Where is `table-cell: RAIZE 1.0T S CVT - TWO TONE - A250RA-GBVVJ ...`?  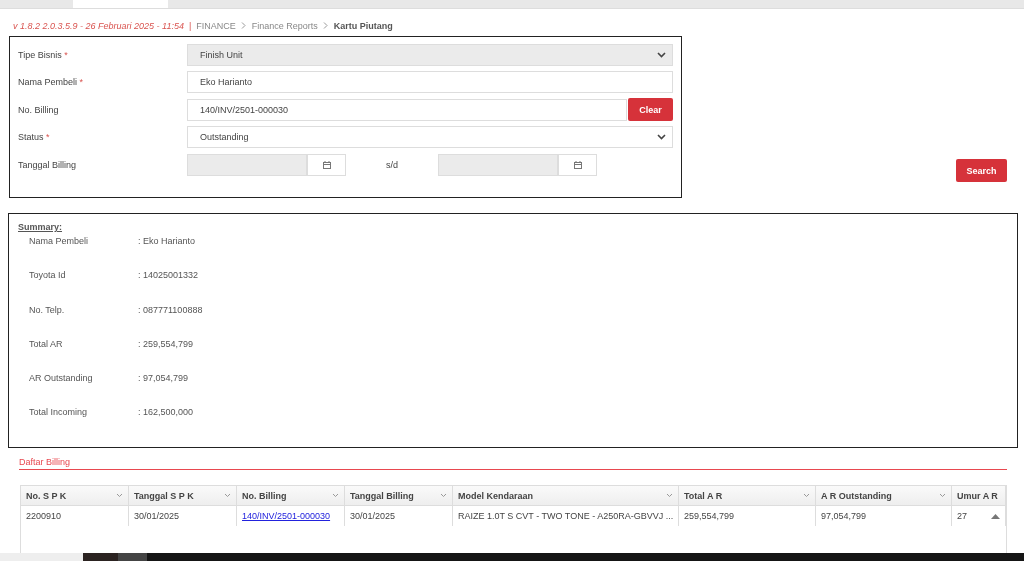 table-cell: RAIZE 1.0T S CVT - TWO TONE - A250RA-GBVVJ ... is located at coordinates (566, 516).